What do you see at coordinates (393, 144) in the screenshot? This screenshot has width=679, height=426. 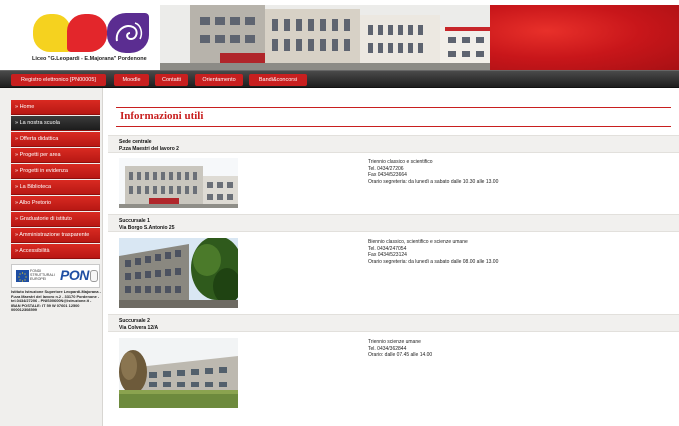 I see `sede-header-centrale: Sede centrale P.zza Maestri del lavoro 2` at bounding box center [393, 144].